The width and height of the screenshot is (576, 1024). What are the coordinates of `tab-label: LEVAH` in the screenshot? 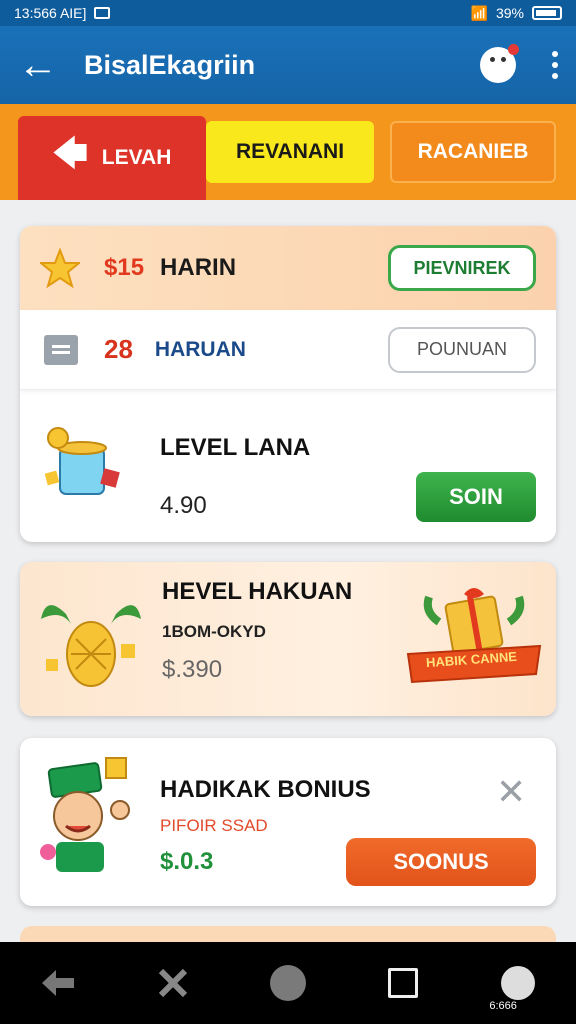 It's located at (136, 157).